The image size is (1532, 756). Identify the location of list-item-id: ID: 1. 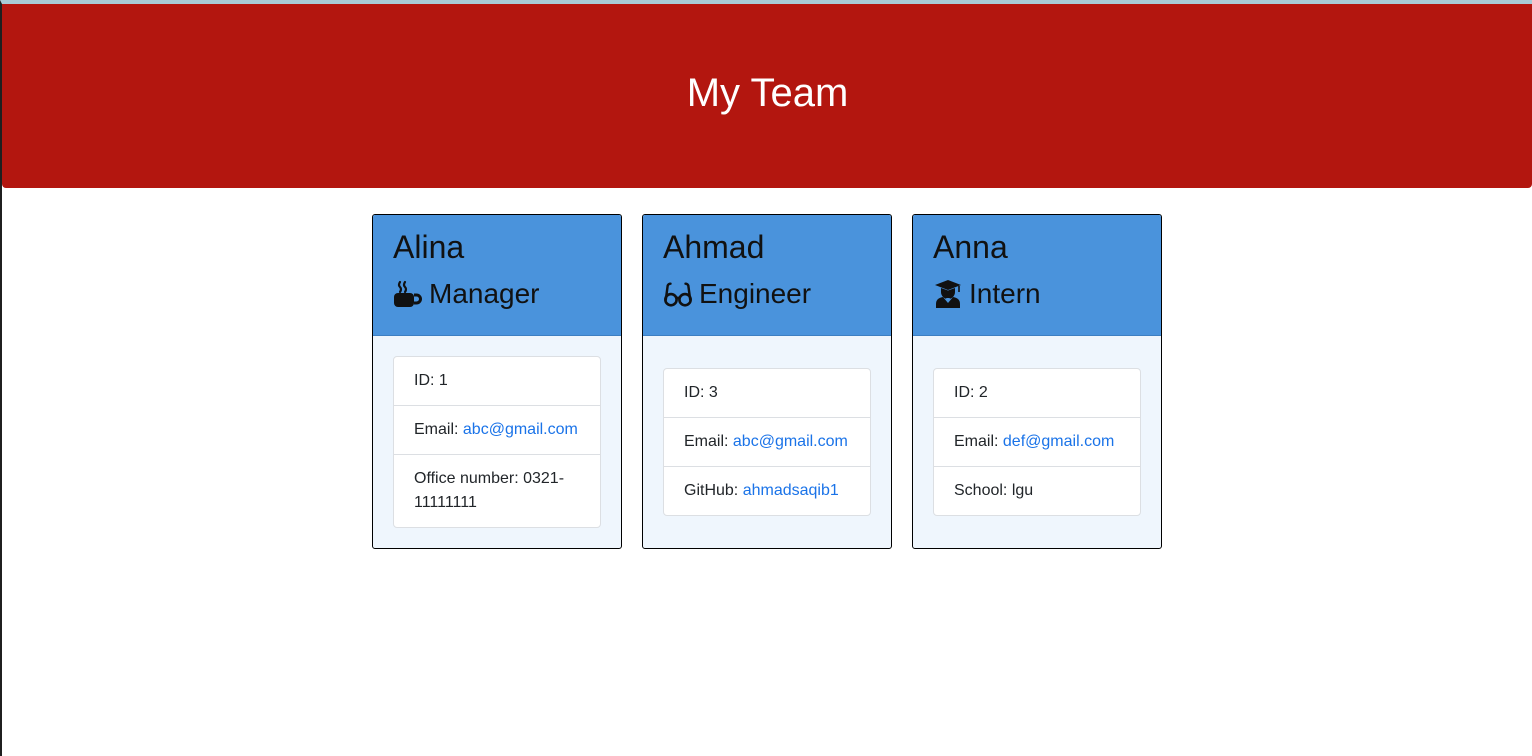
(497, 381).